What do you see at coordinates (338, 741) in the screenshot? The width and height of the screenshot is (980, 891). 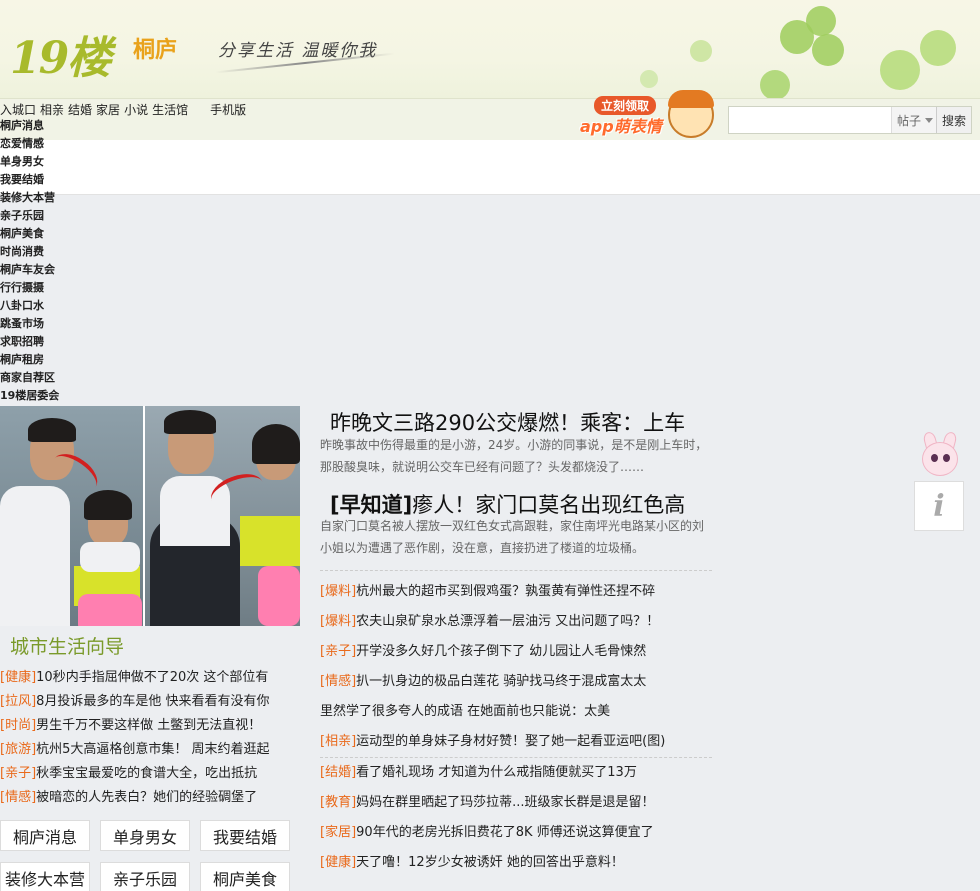 I see `news-item-tag: [相亲]` at bounding box center [338, 741].